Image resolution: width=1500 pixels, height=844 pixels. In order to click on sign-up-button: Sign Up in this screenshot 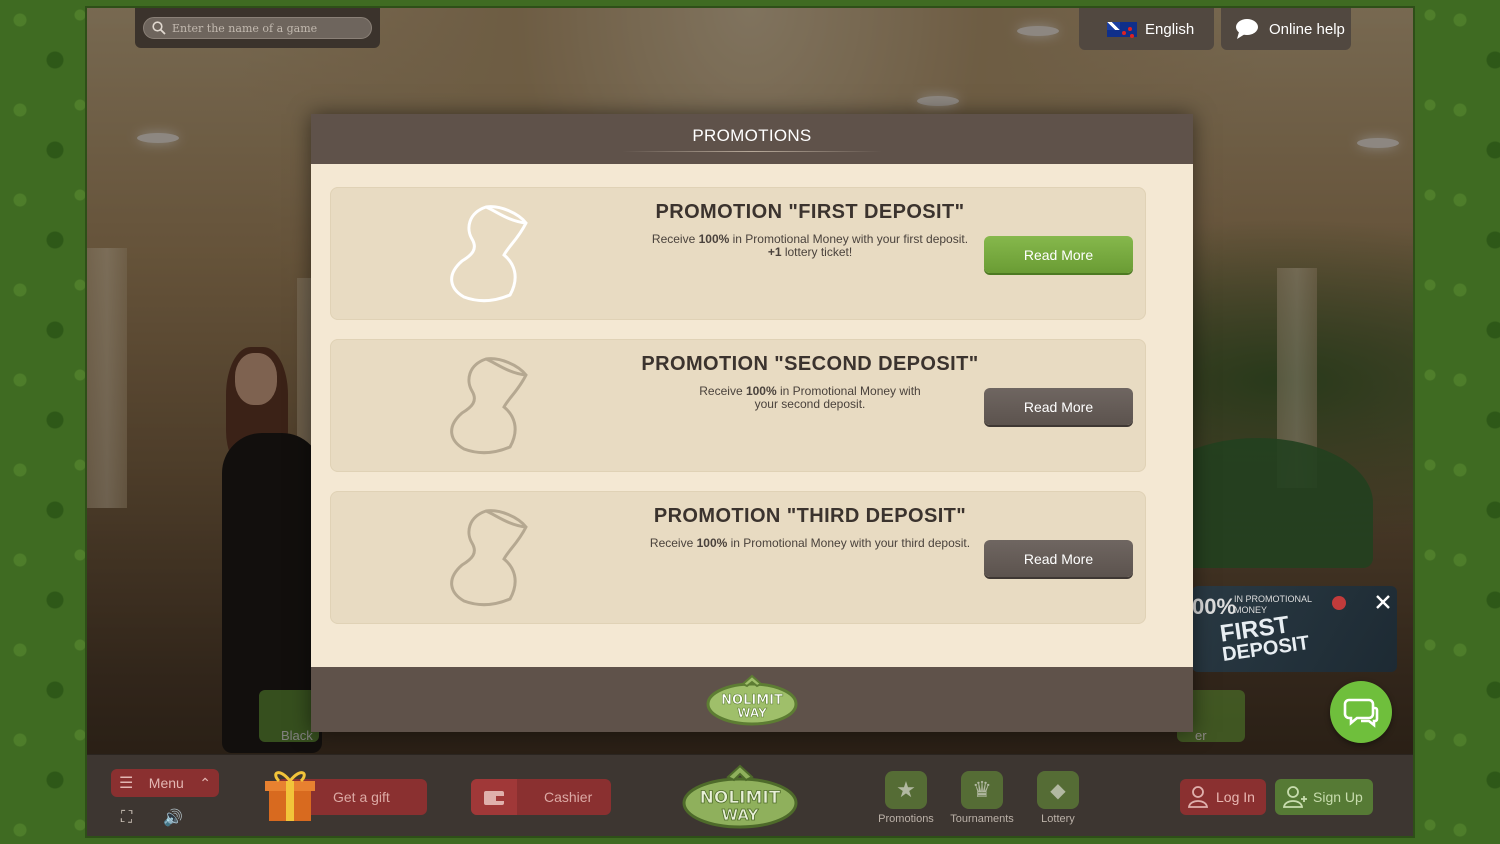, I will do `click(1324, 797)`.